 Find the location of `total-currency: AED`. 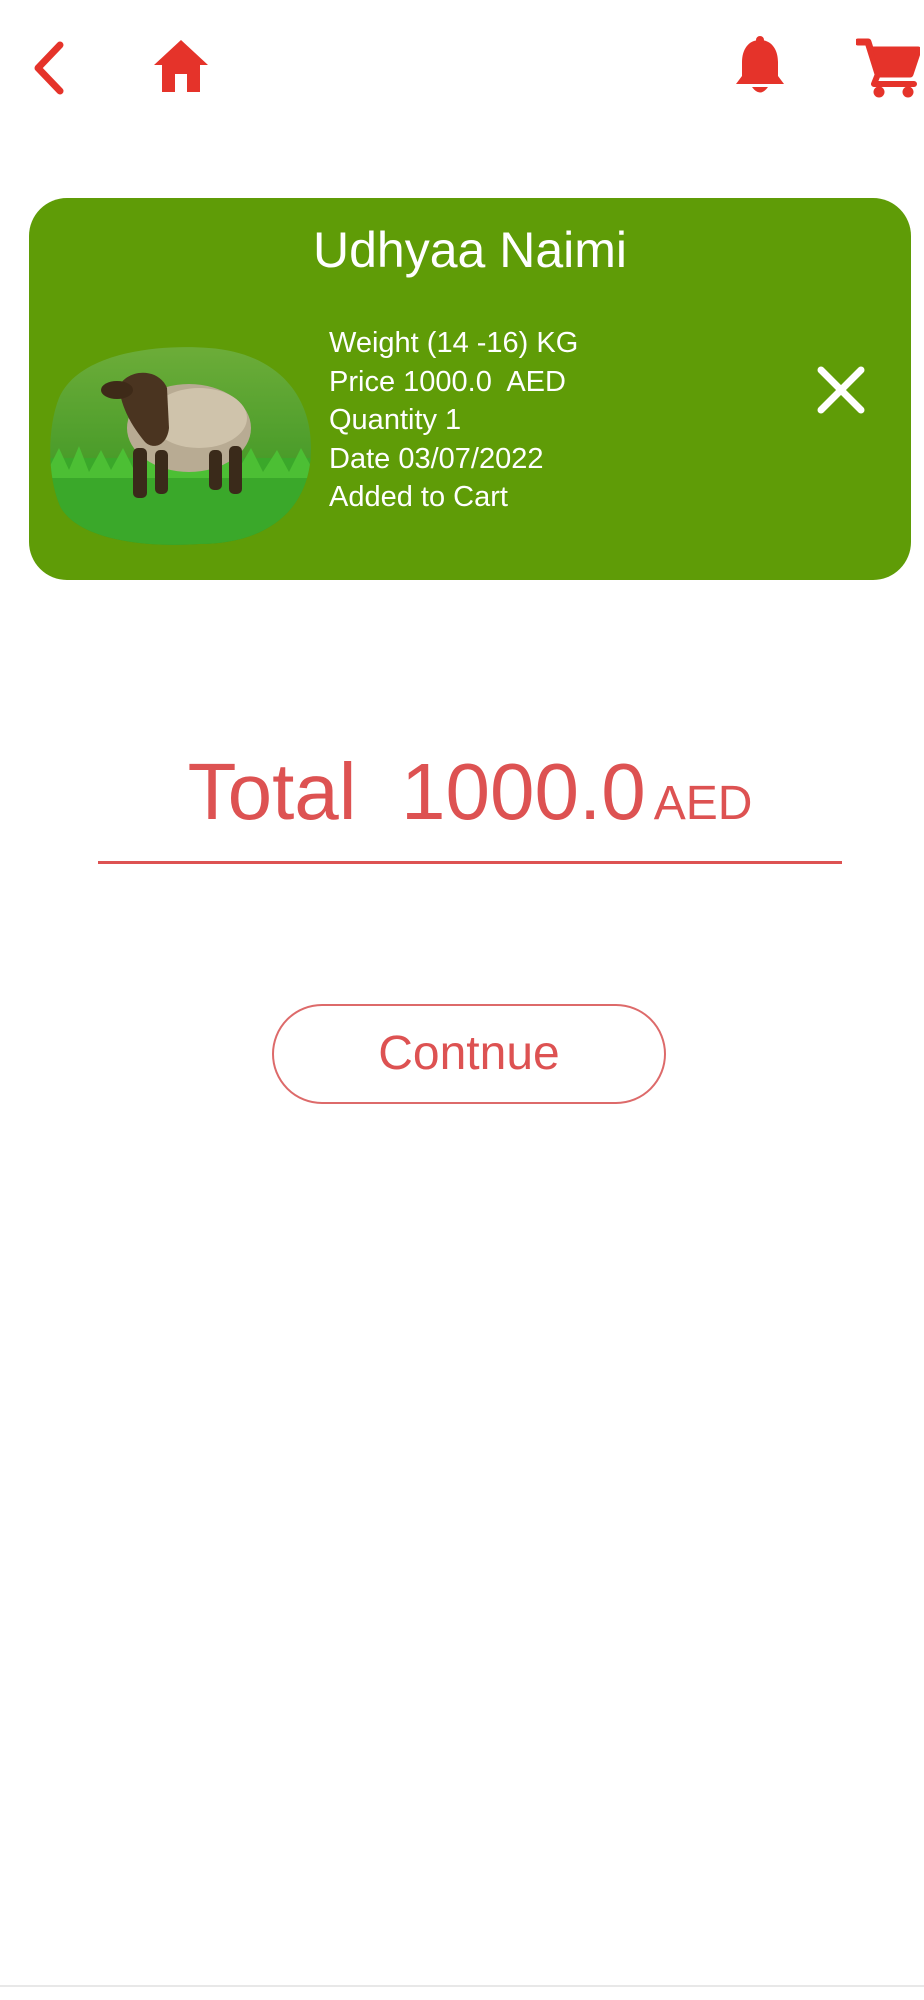

total-currency: AED is located at coordinates (703, 803).